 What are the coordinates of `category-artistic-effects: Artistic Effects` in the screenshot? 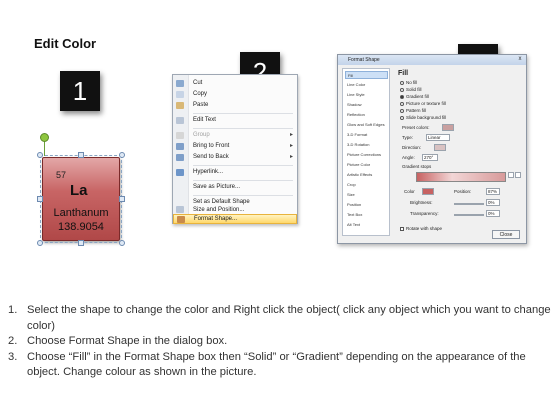 It's located at (366, 175).